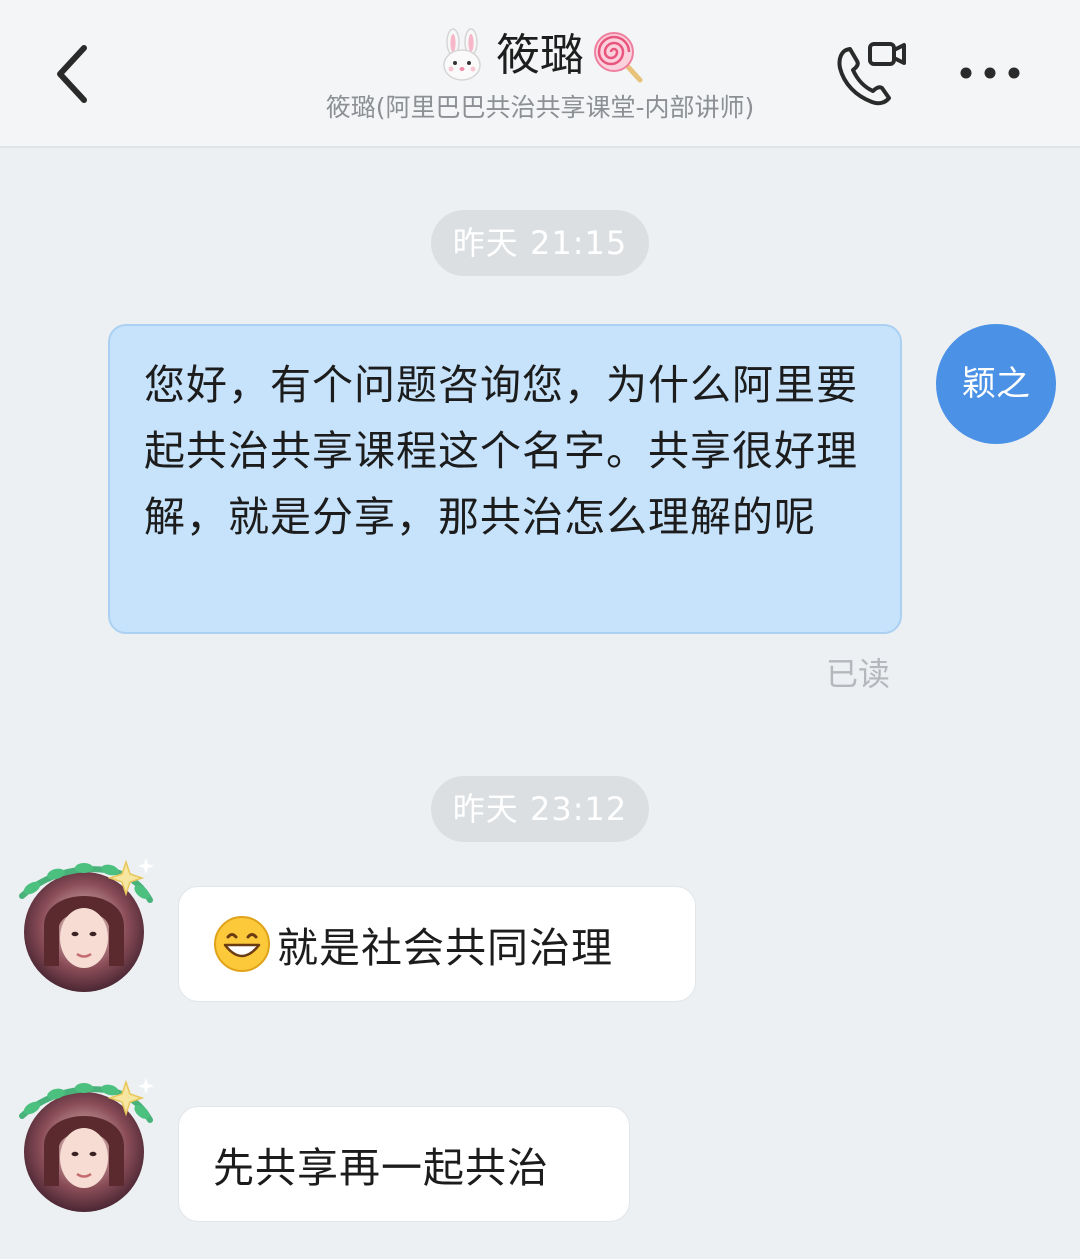  What do you see at coordinates (445, 948) in the screenshot?
I see `message-text: 就是社会共同治理` at bounding box center [445, 948].